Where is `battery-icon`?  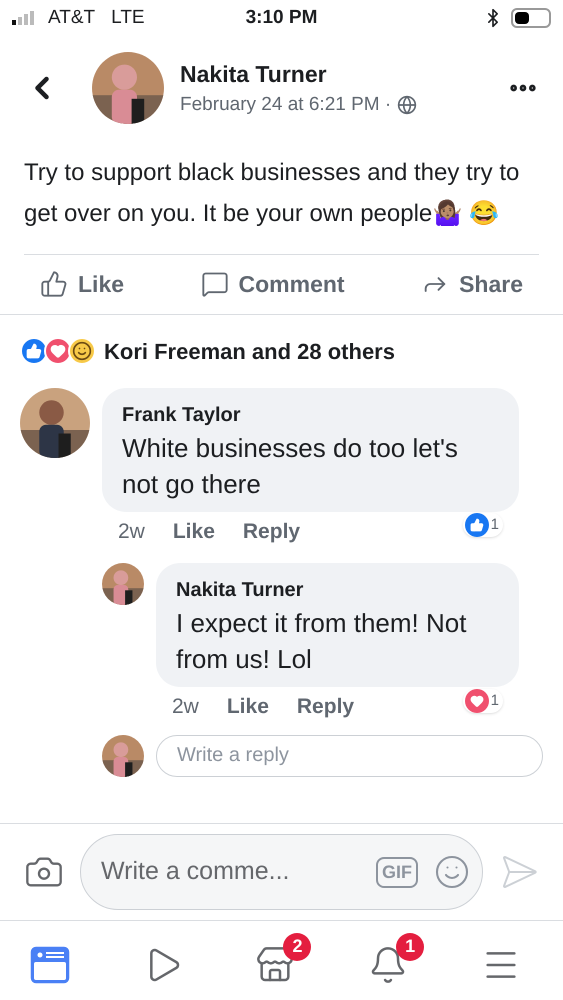 battery-icon is located at coordinates (531, 18).